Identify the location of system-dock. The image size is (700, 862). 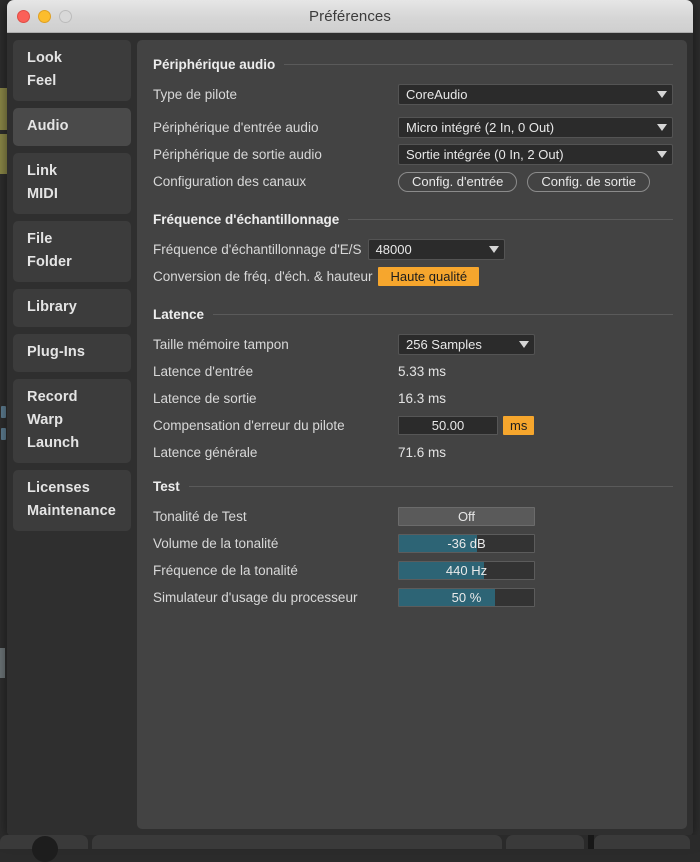
(350, 842).